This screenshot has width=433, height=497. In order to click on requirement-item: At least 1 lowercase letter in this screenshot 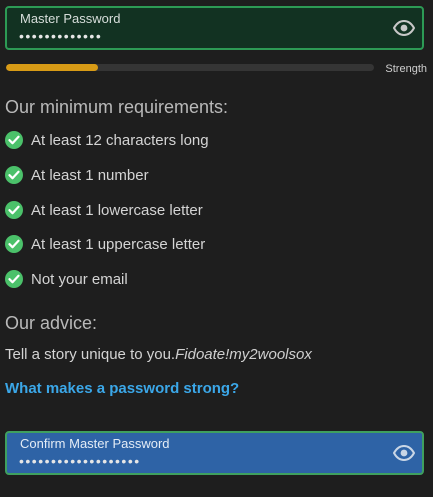, I will do `click(104, 210)`.